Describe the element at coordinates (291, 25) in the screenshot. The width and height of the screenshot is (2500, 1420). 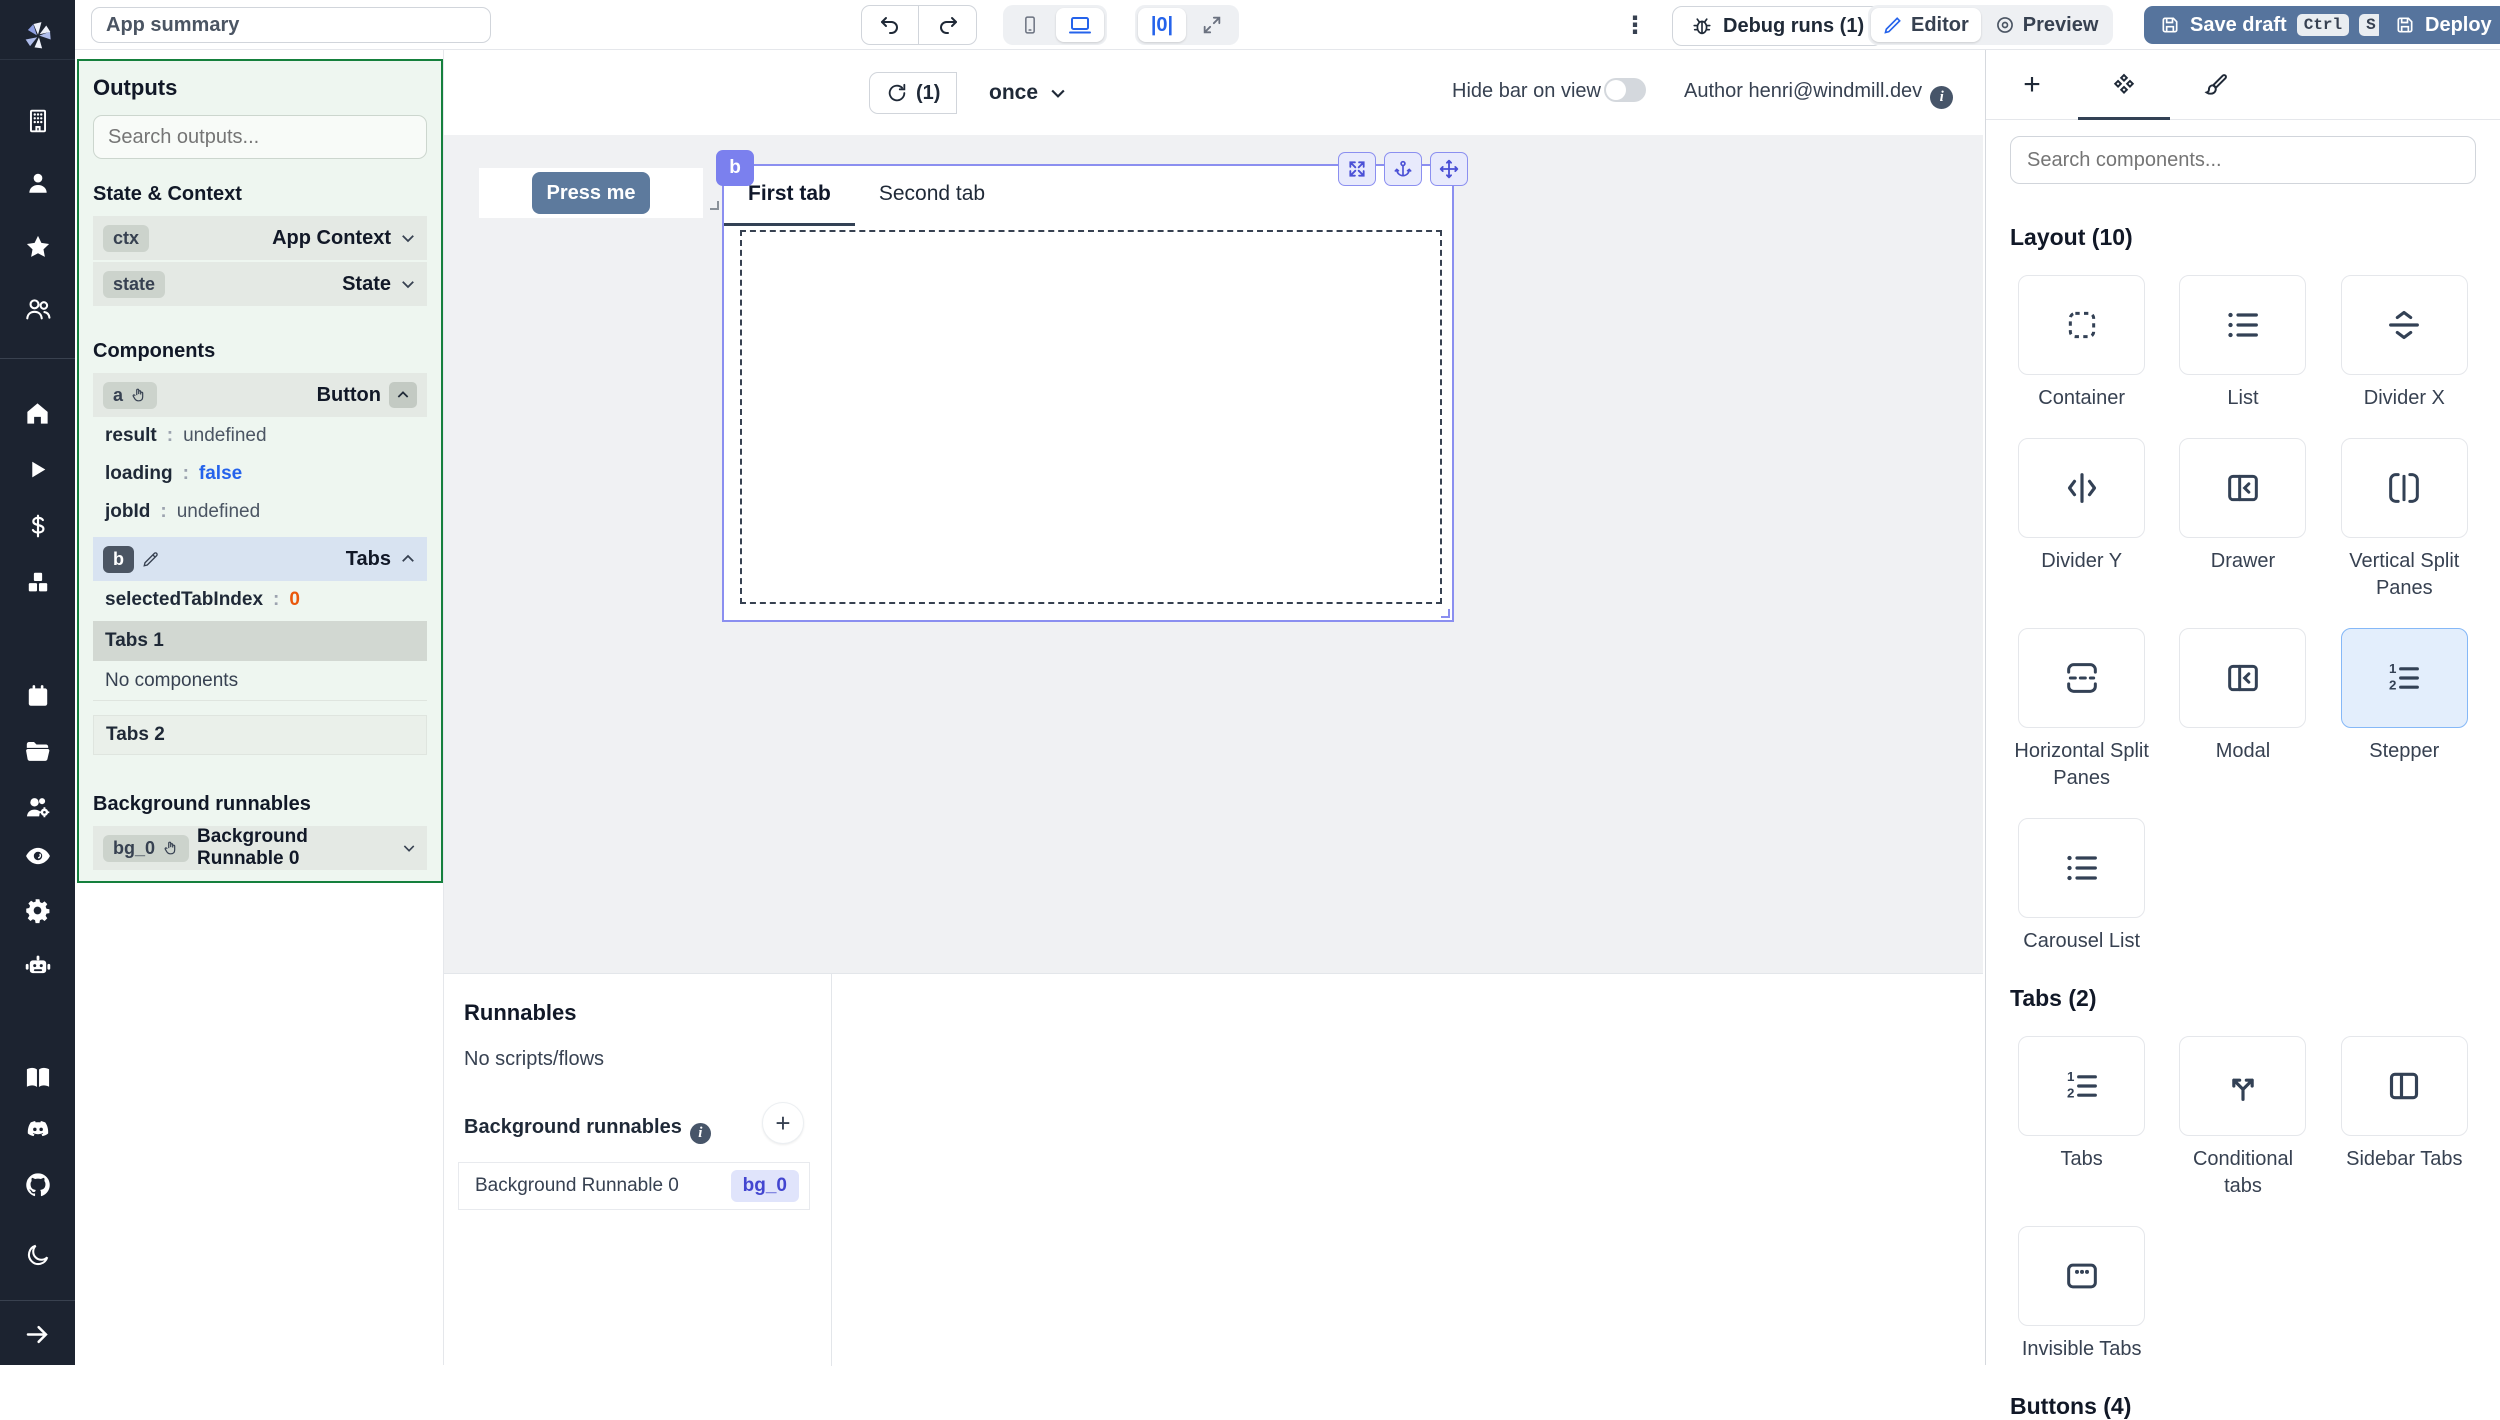
I see `app-summary-input` at that location.